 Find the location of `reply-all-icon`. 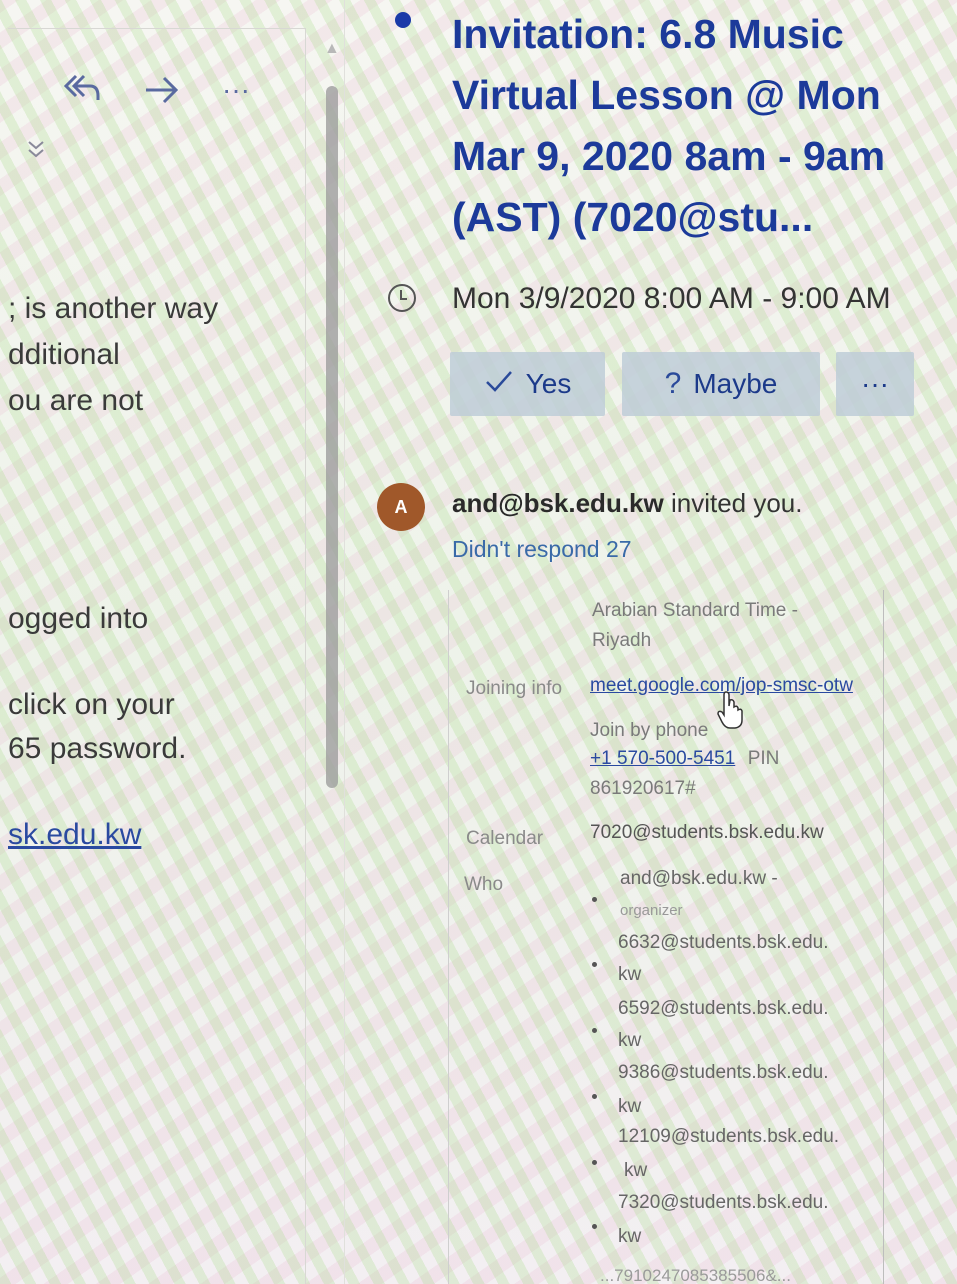

reply-all-icon is located at coordinates (82, 92).